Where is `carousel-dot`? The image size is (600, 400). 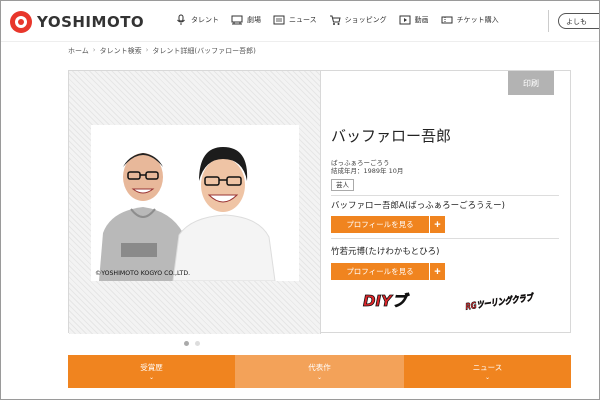
carousel-dot is located at coordinates (197, 343).